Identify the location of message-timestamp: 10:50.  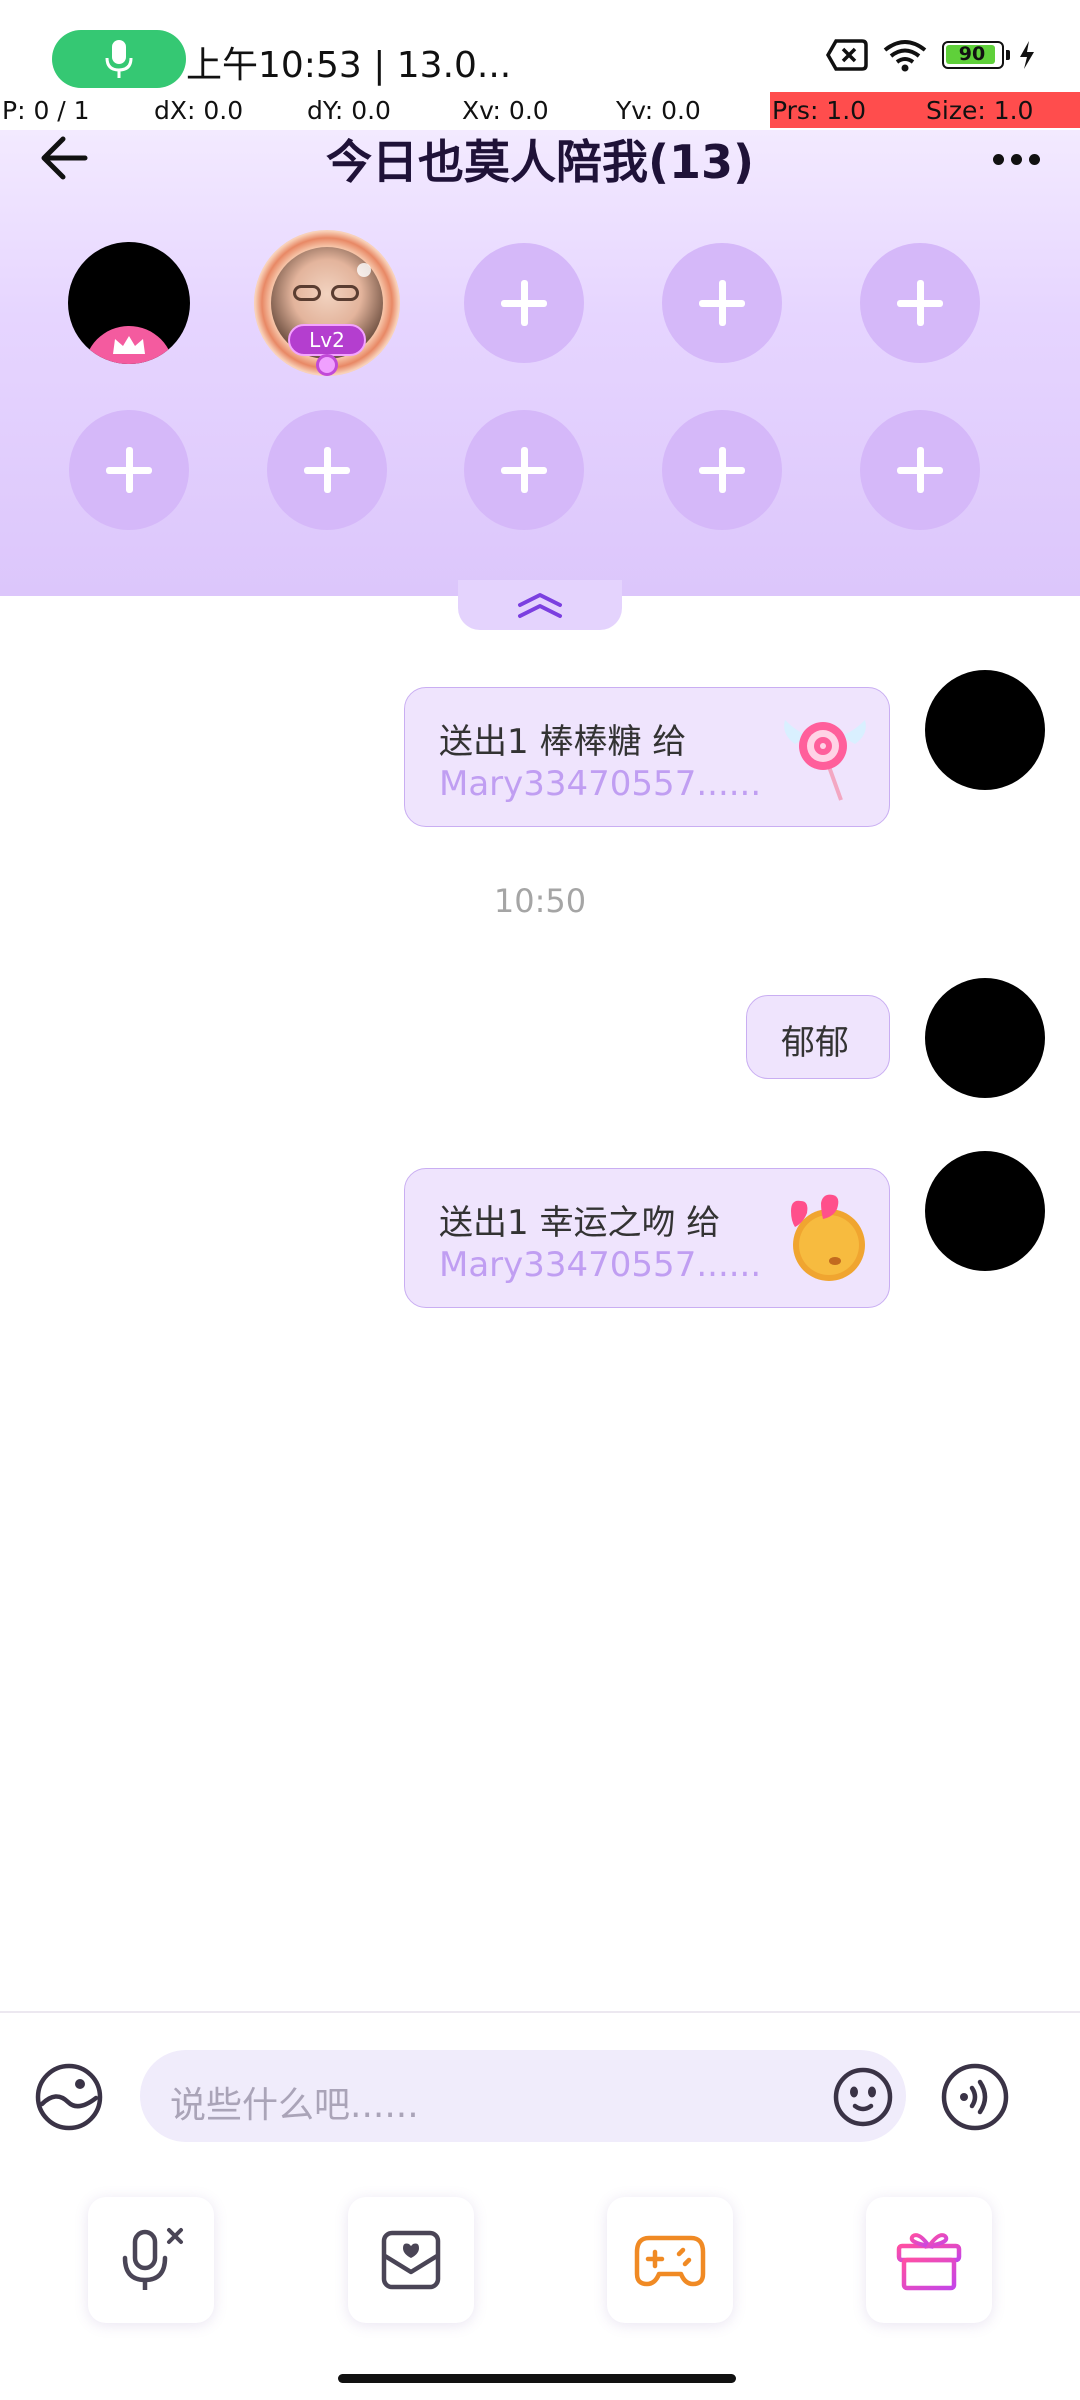
(540, 901).